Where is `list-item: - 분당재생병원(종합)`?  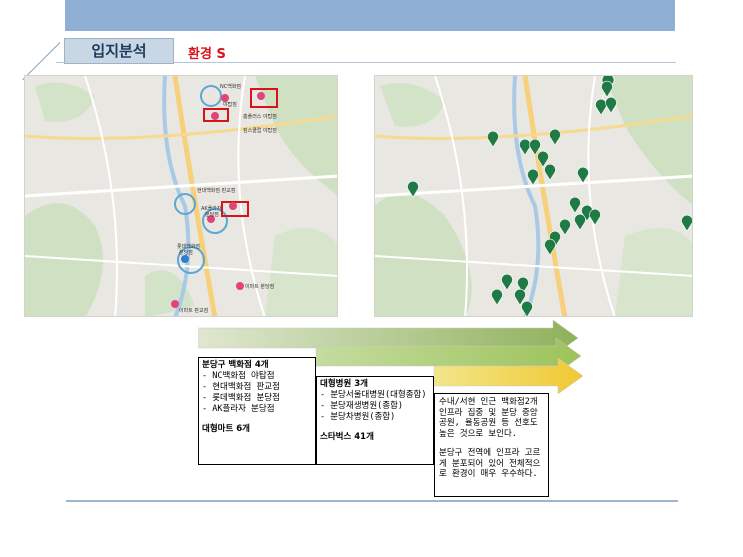
list-item: - 분당재생병원(종합) is located at coordinates (362, 406).